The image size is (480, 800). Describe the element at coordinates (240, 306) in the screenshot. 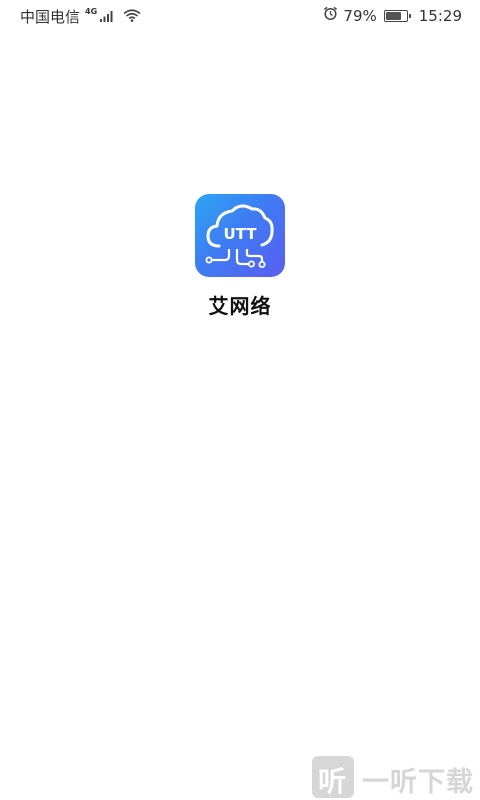

I see `app-name: 艾网络` at that location.